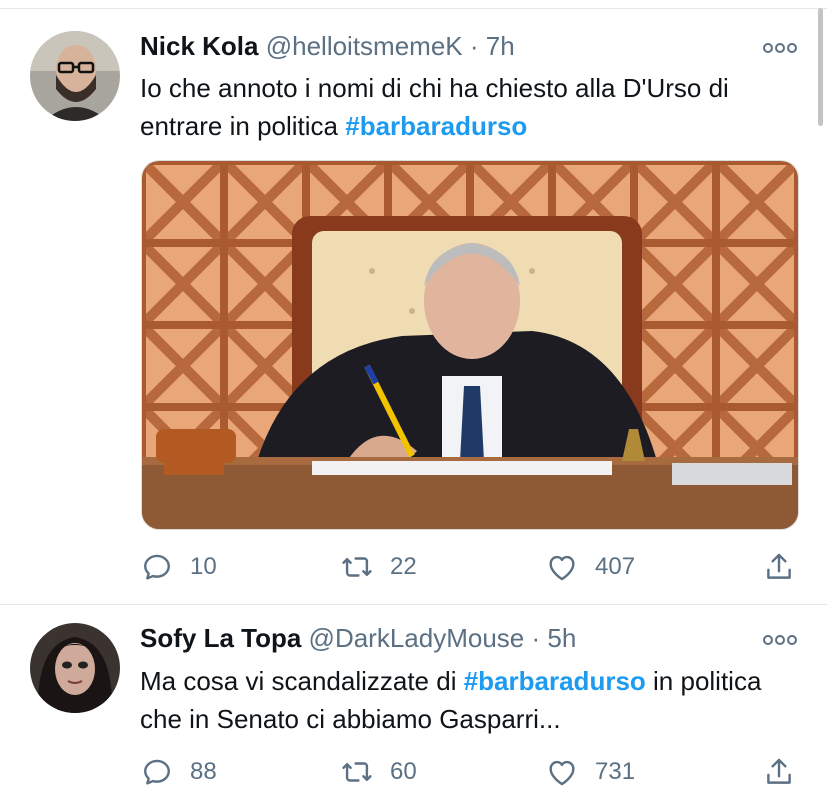 Image resolution: width=827 pixels, height=803 pixels. I want to click on like-button: 407, so click(590, 567).